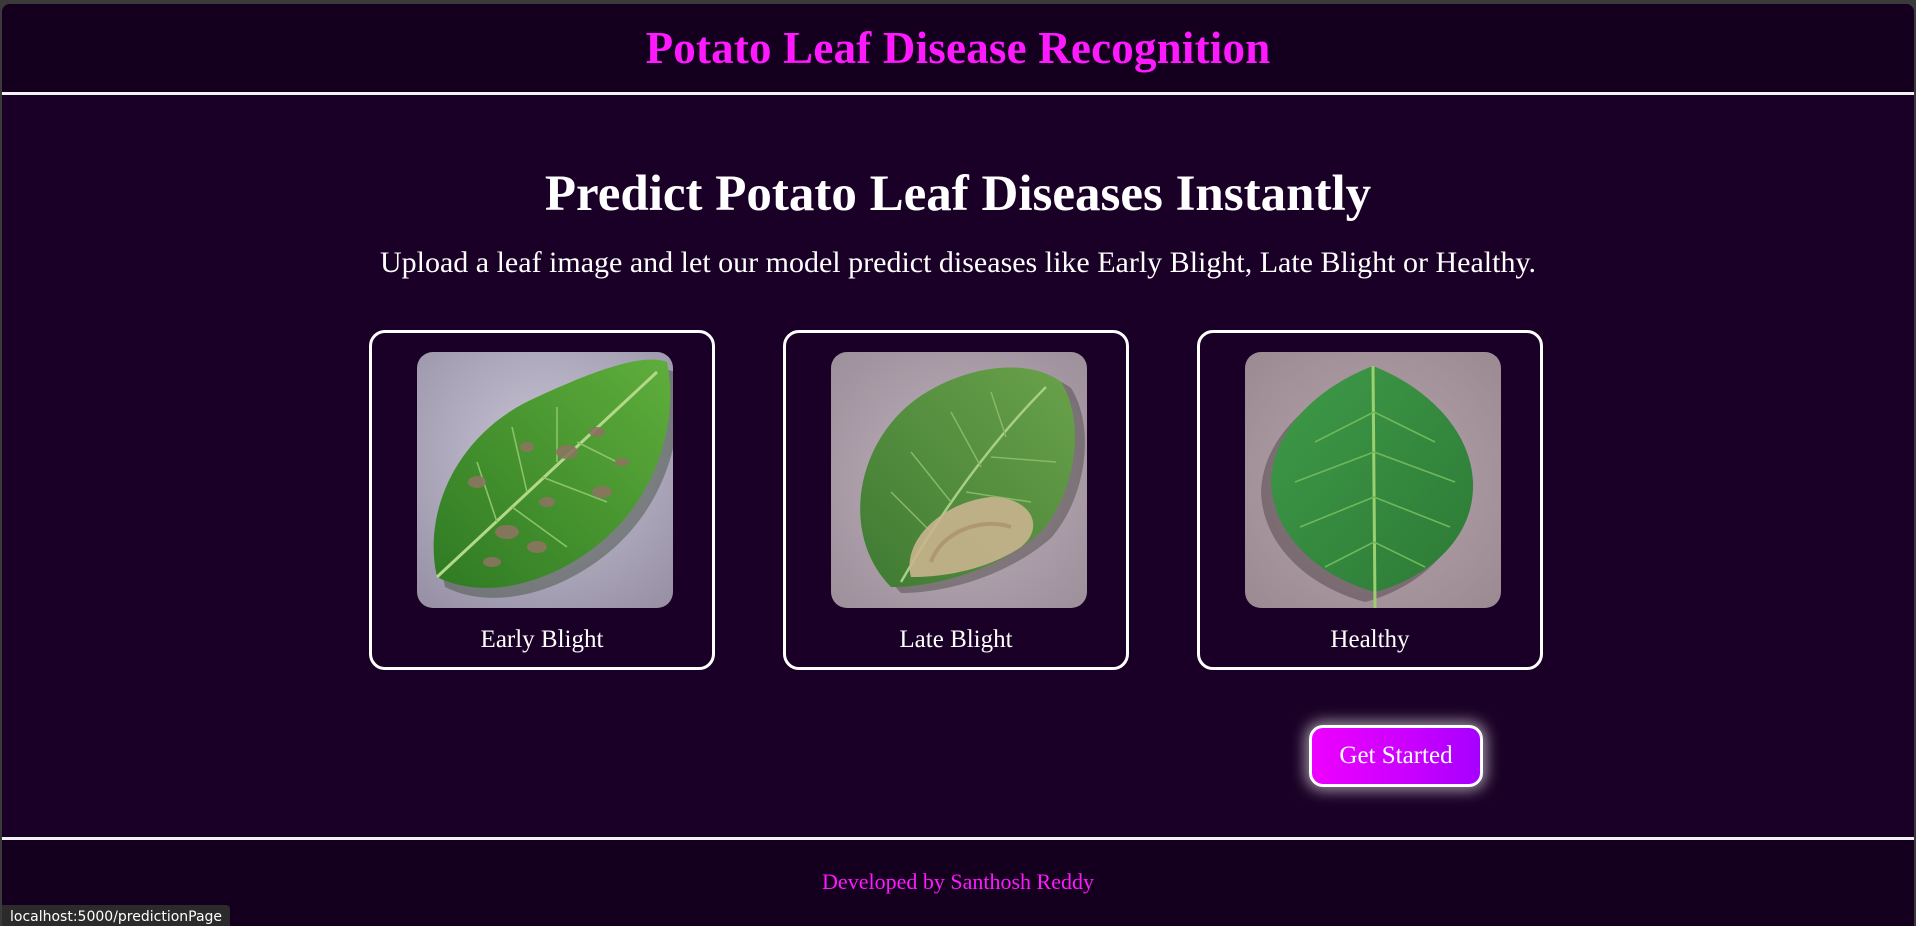 This screenshot has width=1916, height=926. What do you see at coordinates (542, 639) in the screenshot?
I see `card-label-early-blight: Early Blight` at bounding box center [542, 639].